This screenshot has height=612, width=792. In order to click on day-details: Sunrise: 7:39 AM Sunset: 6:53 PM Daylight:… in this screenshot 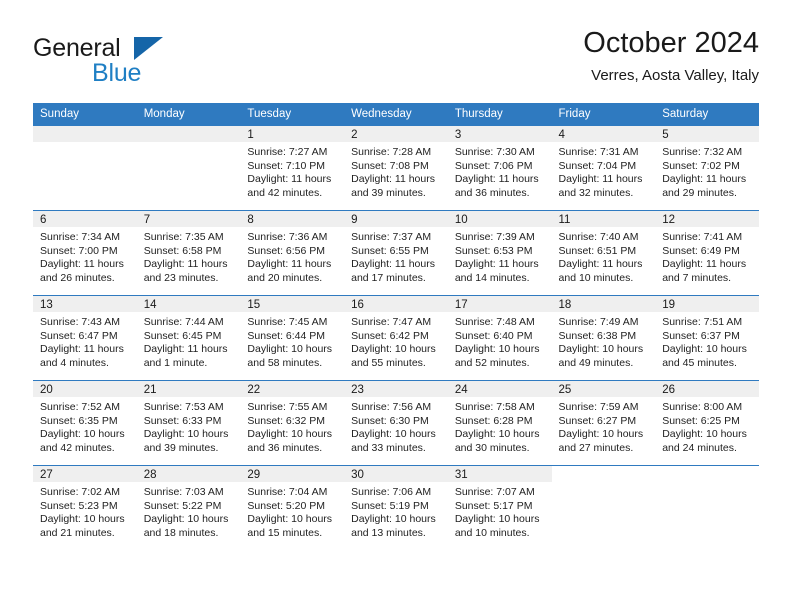, I will do `click(500, 256)`.